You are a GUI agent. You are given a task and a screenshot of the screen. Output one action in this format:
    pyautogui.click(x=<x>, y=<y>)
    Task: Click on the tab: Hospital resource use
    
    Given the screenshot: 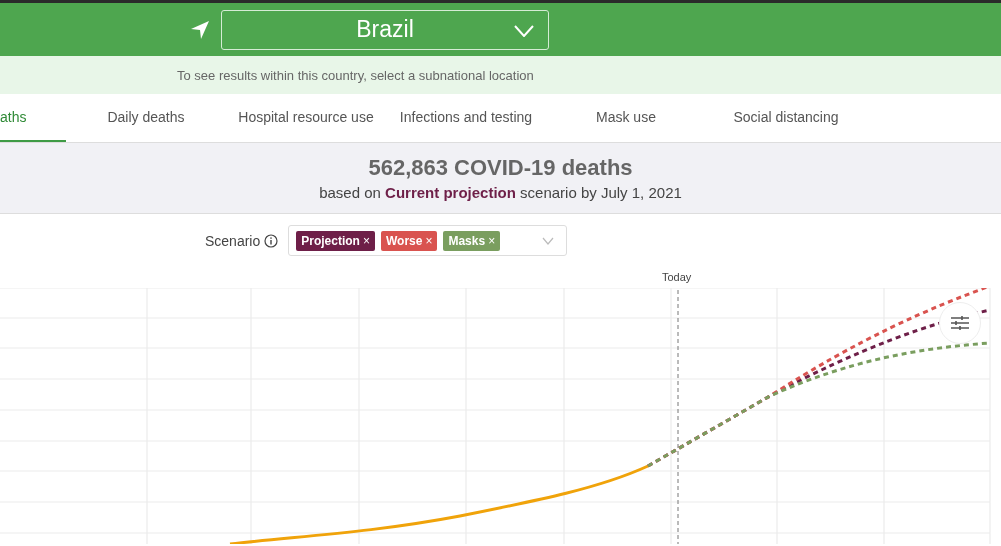 What is the action you would take?
    pyautogui.click(x=306, y=118)
    